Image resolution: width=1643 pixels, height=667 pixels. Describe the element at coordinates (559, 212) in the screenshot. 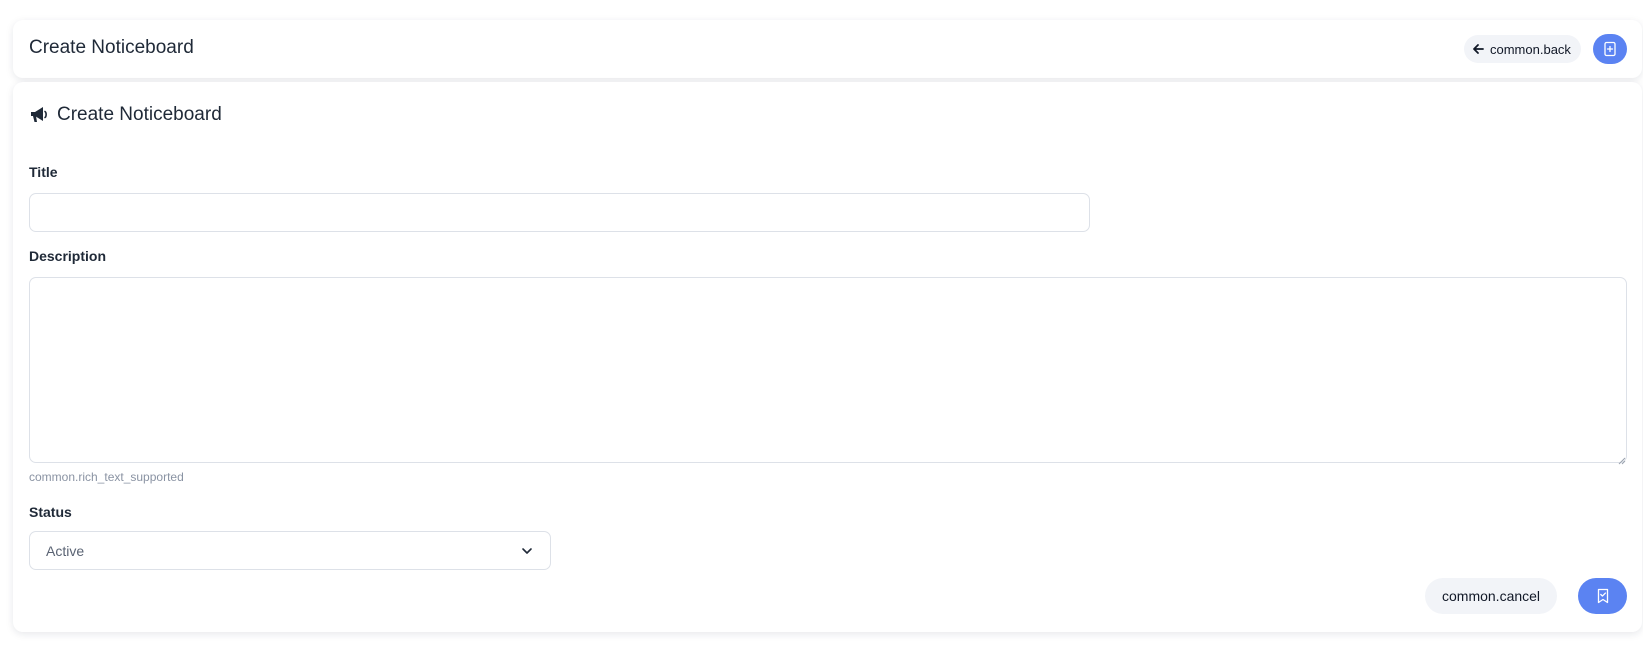

I see `title-input` at that location.